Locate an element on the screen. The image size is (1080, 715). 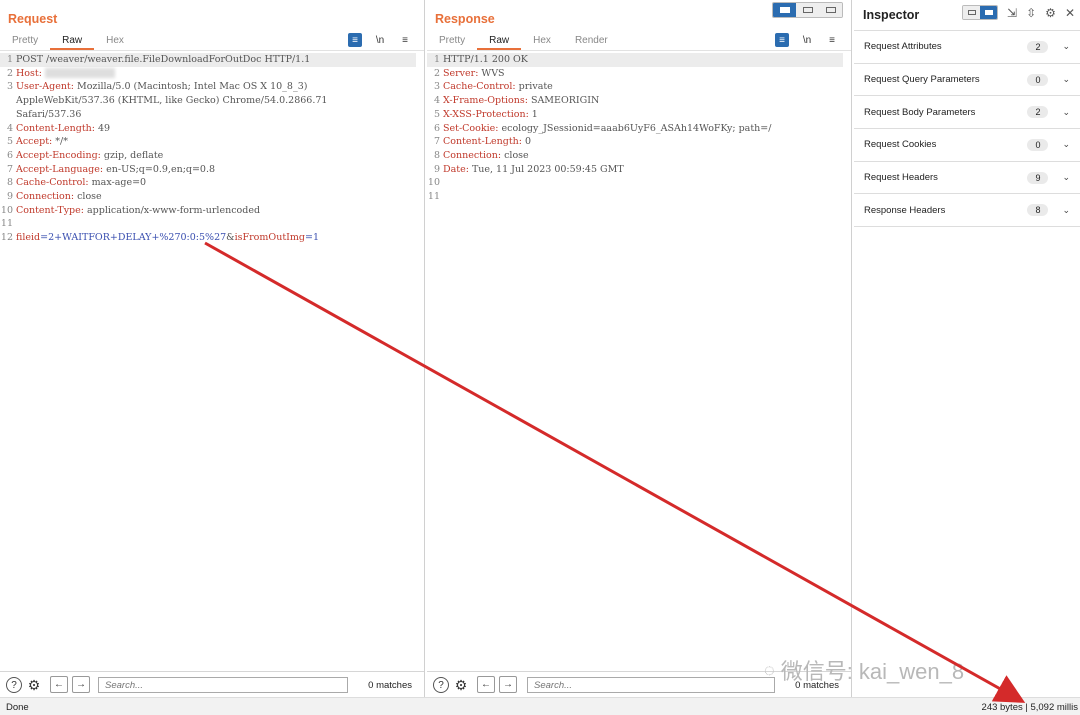
code-line: 2 Host: is located at coordinates (208, 74).